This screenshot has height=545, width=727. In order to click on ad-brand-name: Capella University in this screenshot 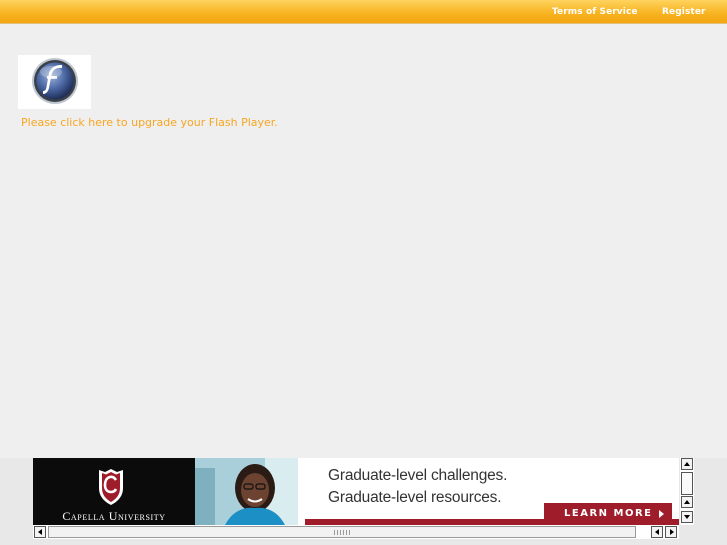, I will do `click(114, 516)`.